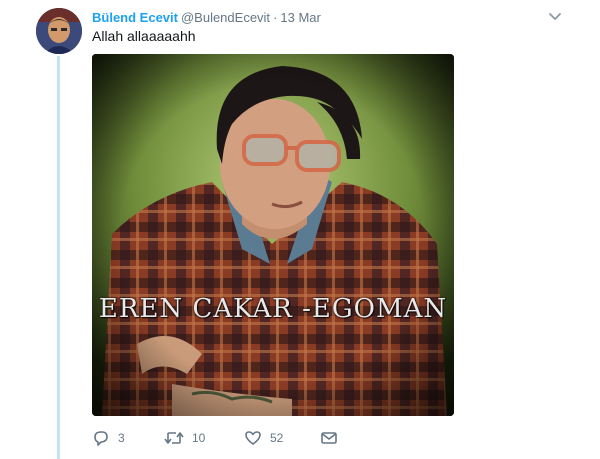 The width and height of the screenshot is (600, 459). What do you see at coordinates (277, 438) in the screenshot?
I see `like-count: 52` at bounding box center [277, 438].